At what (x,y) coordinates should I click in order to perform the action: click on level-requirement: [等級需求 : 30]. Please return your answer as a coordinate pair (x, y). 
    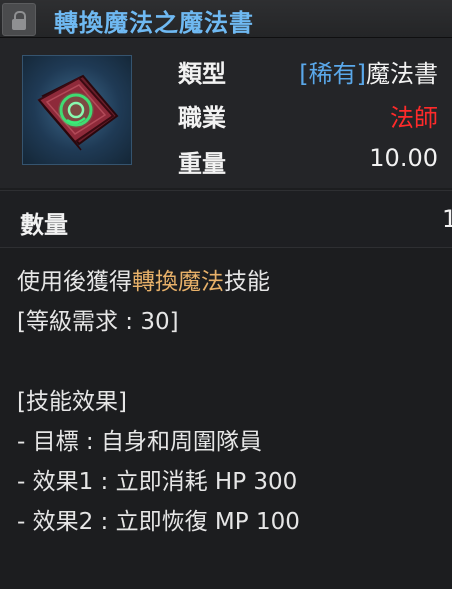
    Looking at the image, I should click on (98, 322).